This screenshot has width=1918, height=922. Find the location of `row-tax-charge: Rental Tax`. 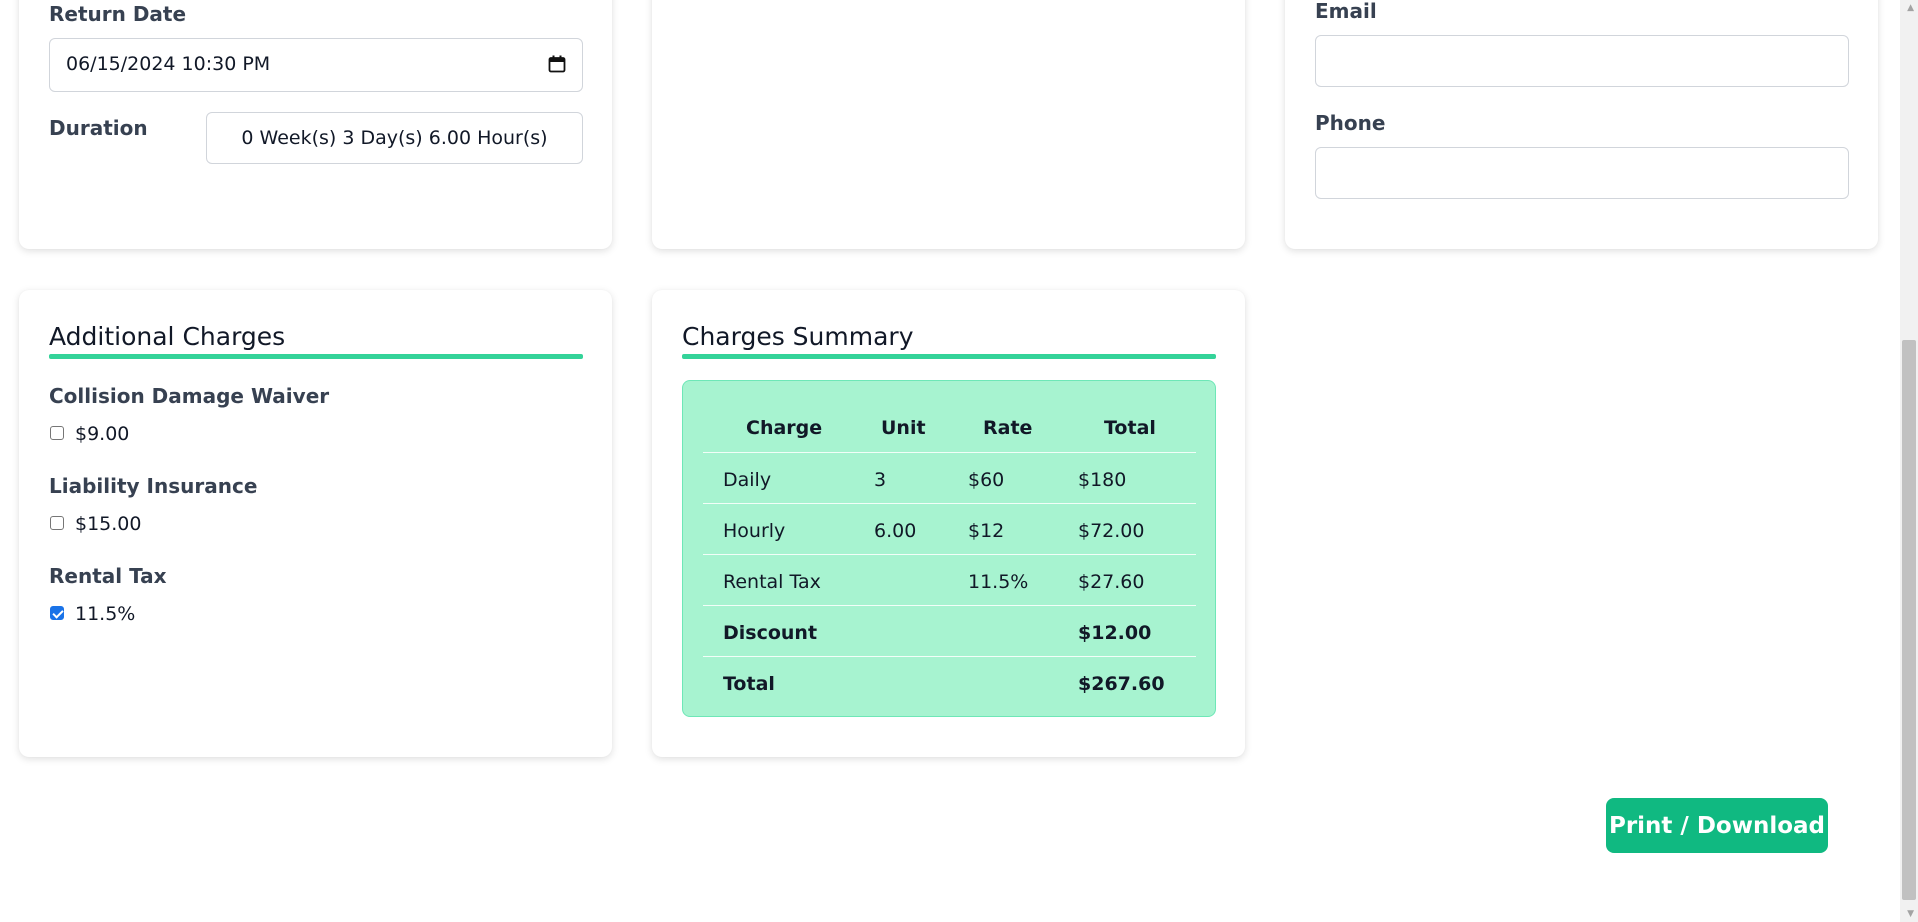

row-tax-charge: Rental Tax is located at coordinates (772, 582).